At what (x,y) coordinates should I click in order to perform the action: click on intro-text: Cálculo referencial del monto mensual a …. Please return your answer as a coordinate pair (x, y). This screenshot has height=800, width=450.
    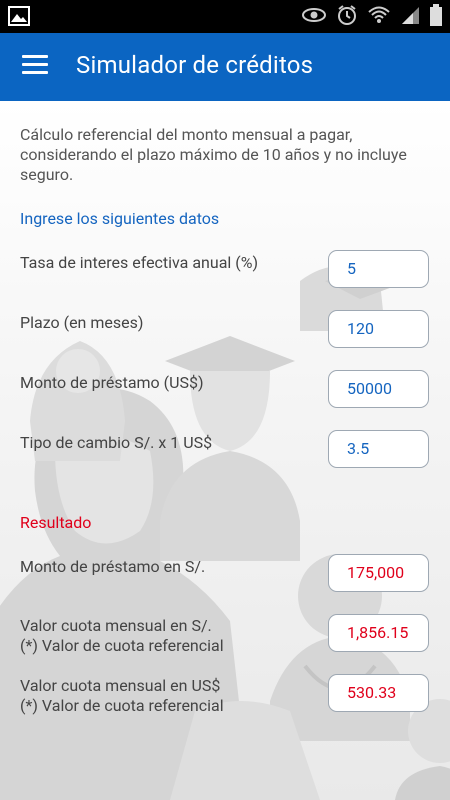
    Looking at the image, I should click on (213, 154).